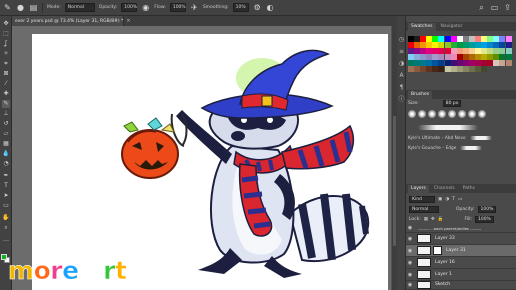 The width and height of the screenshot is (516, 290). Describe the element at coordinates (424, 209) in the screenshot. I see `blend-mode-select: Normal` at that location.